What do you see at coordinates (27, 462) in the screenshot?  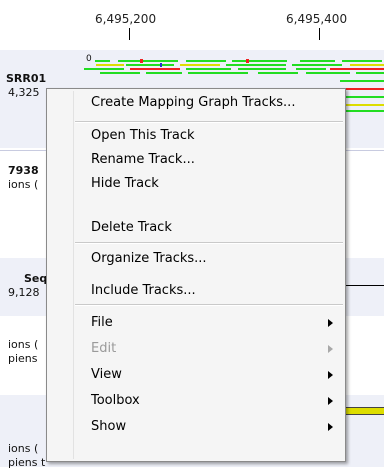 I see `track-subtitle: piens track` at bounding box center [27, 462].